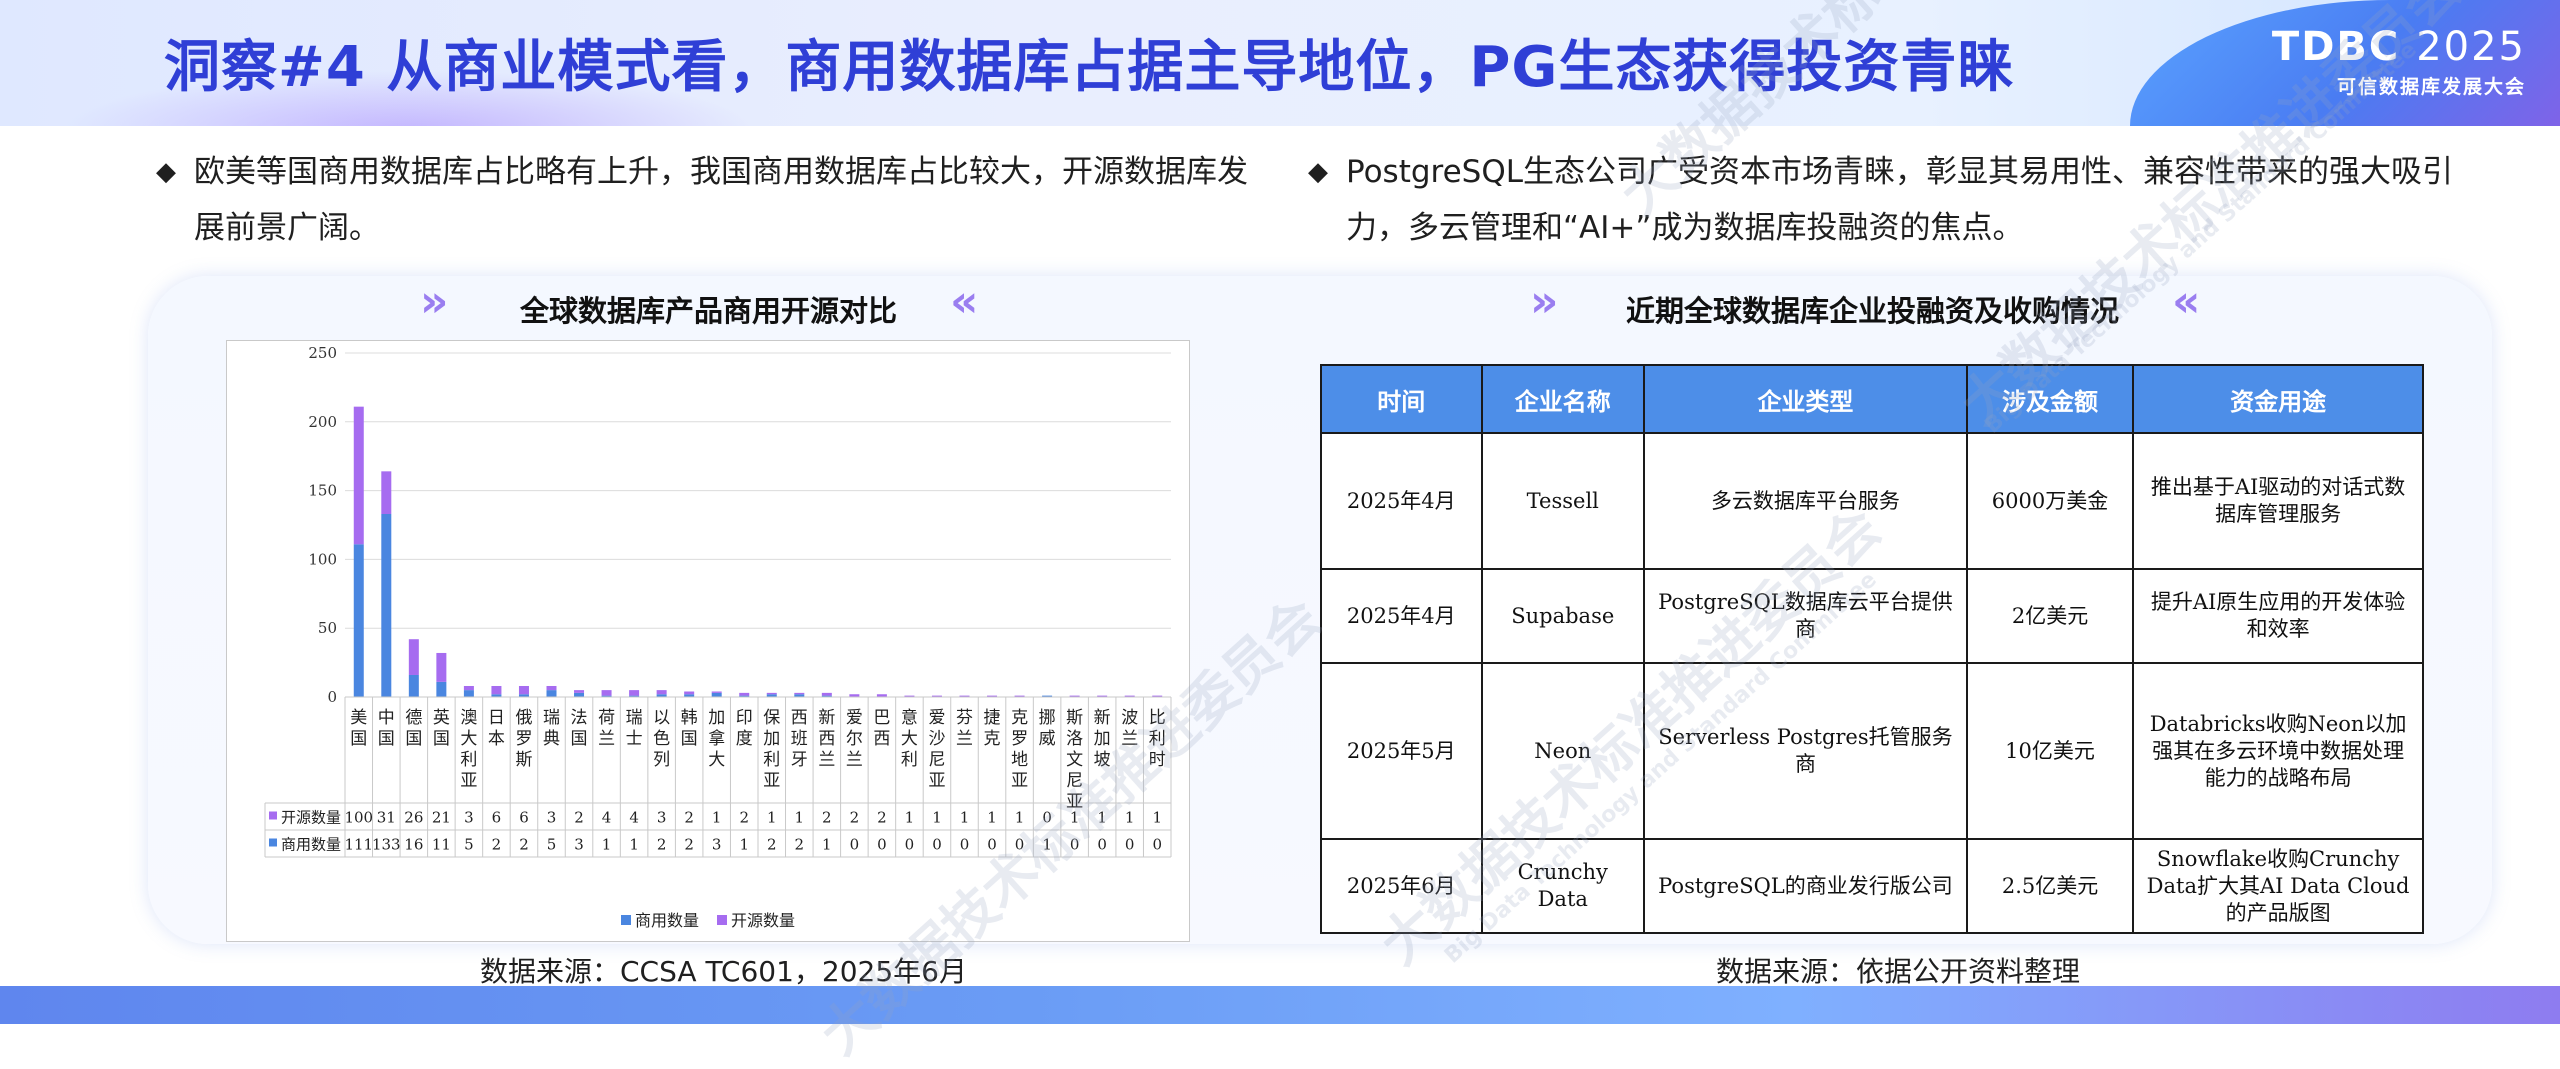 The height and width of the screenshot is (1069, 2560). What do you see at coordinates (322, 491) in the screenshot?
I see `y-tick-label: 150` at bounding box center [322, 491].